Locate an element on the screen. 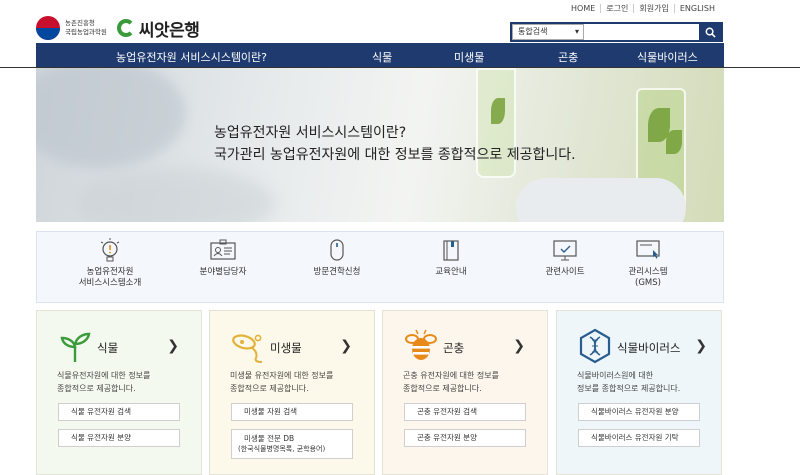 The image size is (800, 475). button-sublabel: (한국식물병명목록, 균학용어) is located at coordinates (282, 449).